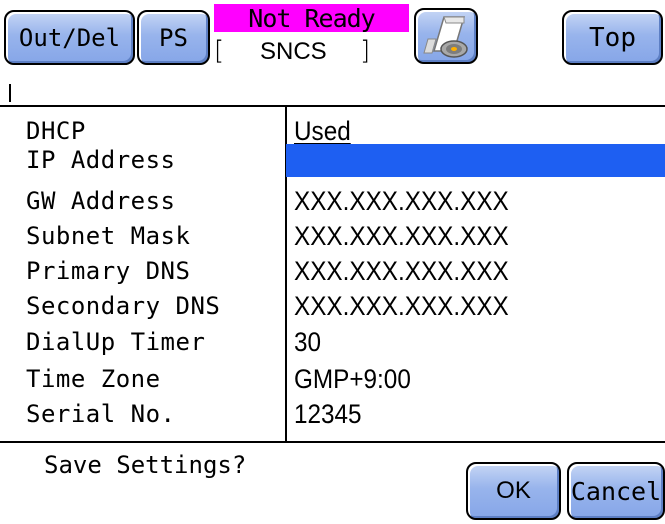 This screenshot has height=524, width=665. I want to click on save-settings-prompt: Save Settings?, so click(145, 465).